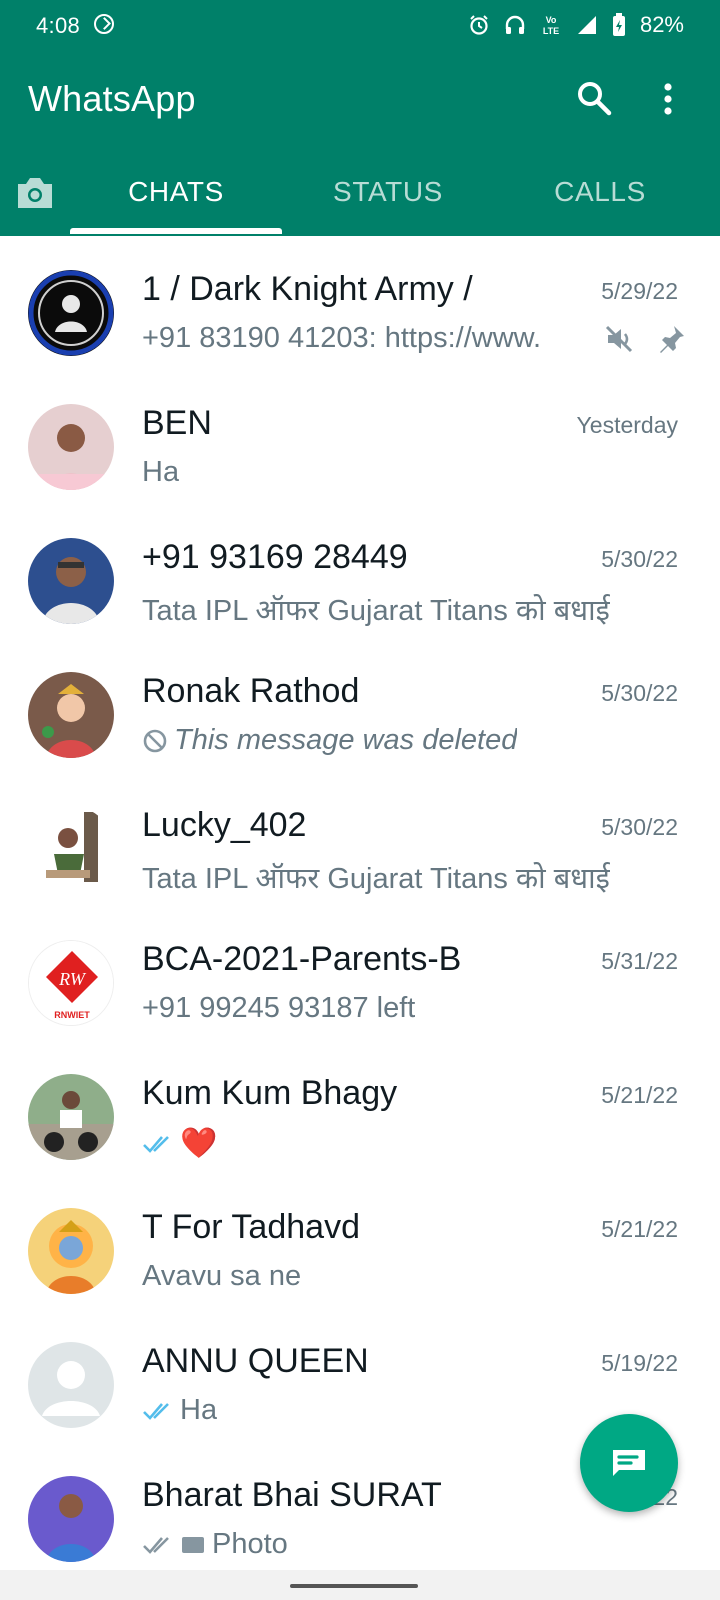 Image resolution: width=720 pixels, height=1600 pixels. I want to click on heart-emoji: ❤️, so click(199, 1143).